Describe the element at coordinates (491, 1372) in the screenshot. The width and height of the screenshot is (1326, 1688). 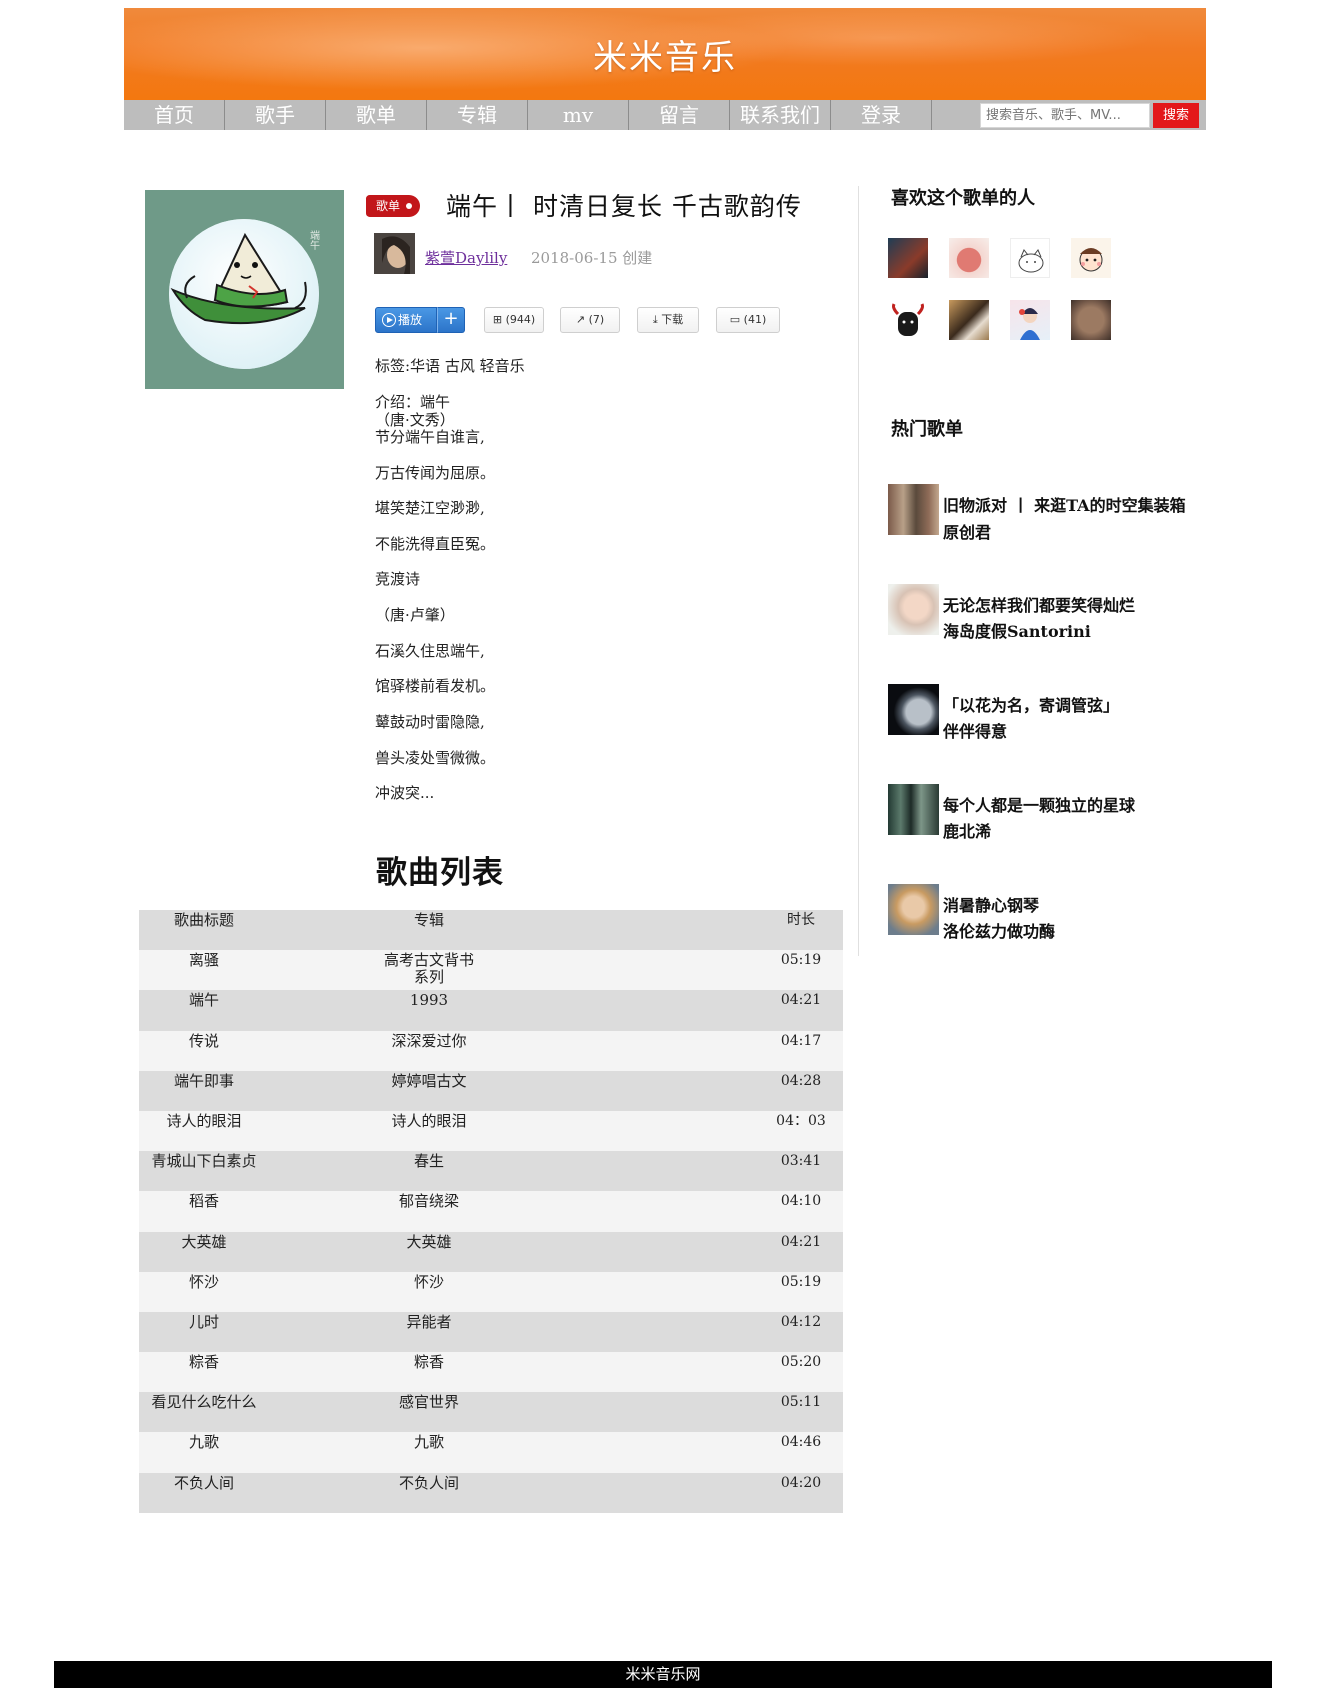
I see `table-row: 粽香 粽香 05:20` at that location.